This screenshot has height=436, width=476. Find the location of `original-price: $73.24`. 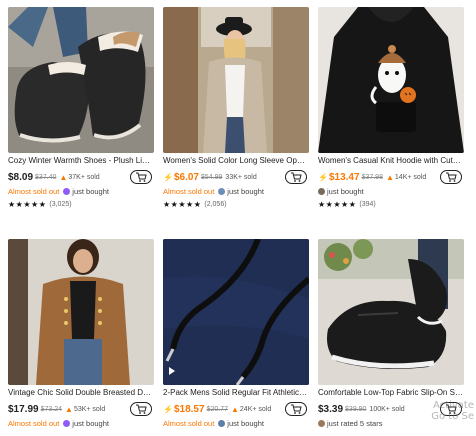

original-price: $73.24 is located at coordinates (51, 409).